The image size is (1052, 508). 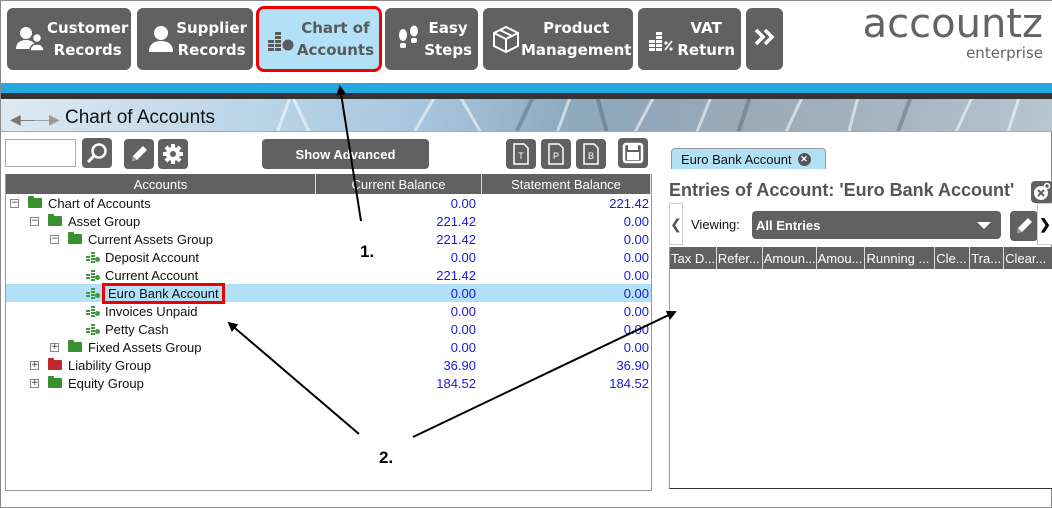 What do you see at coordinates (952, 24) in the screenshot?
I see `logo-text: accountz` at bounding box center [952, 24].